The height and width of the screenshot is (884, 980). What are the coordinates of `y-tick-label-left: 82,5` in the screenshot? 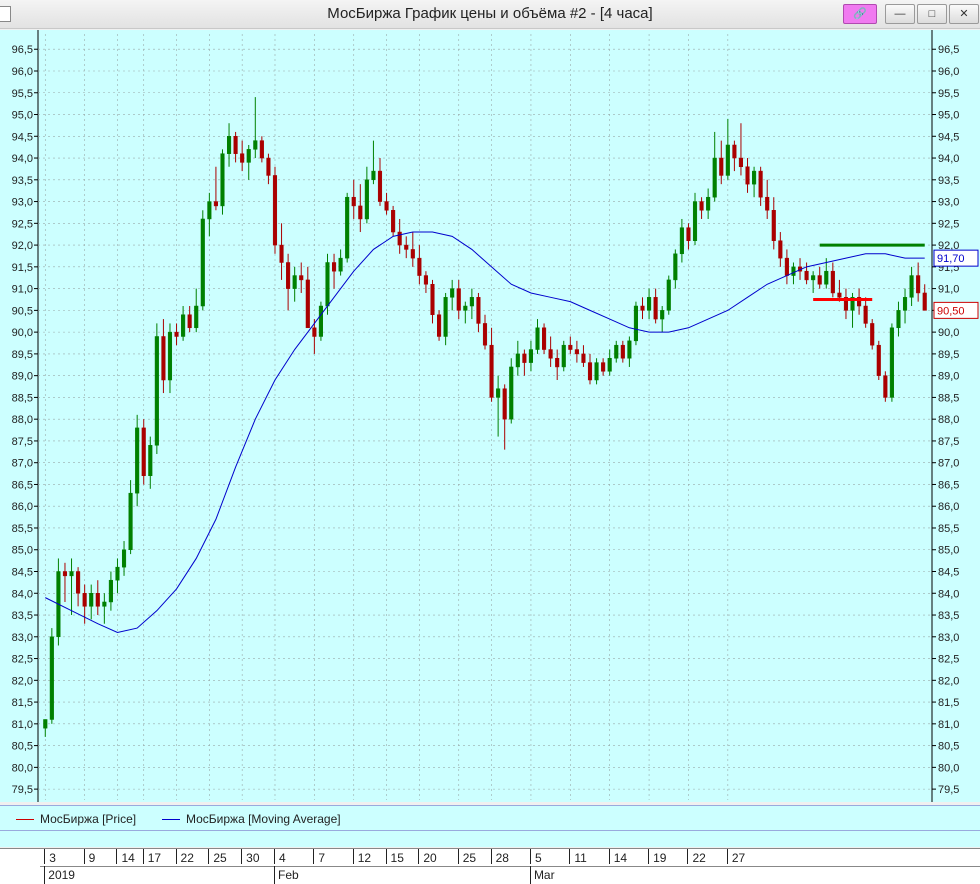 It's located at (22, 660).